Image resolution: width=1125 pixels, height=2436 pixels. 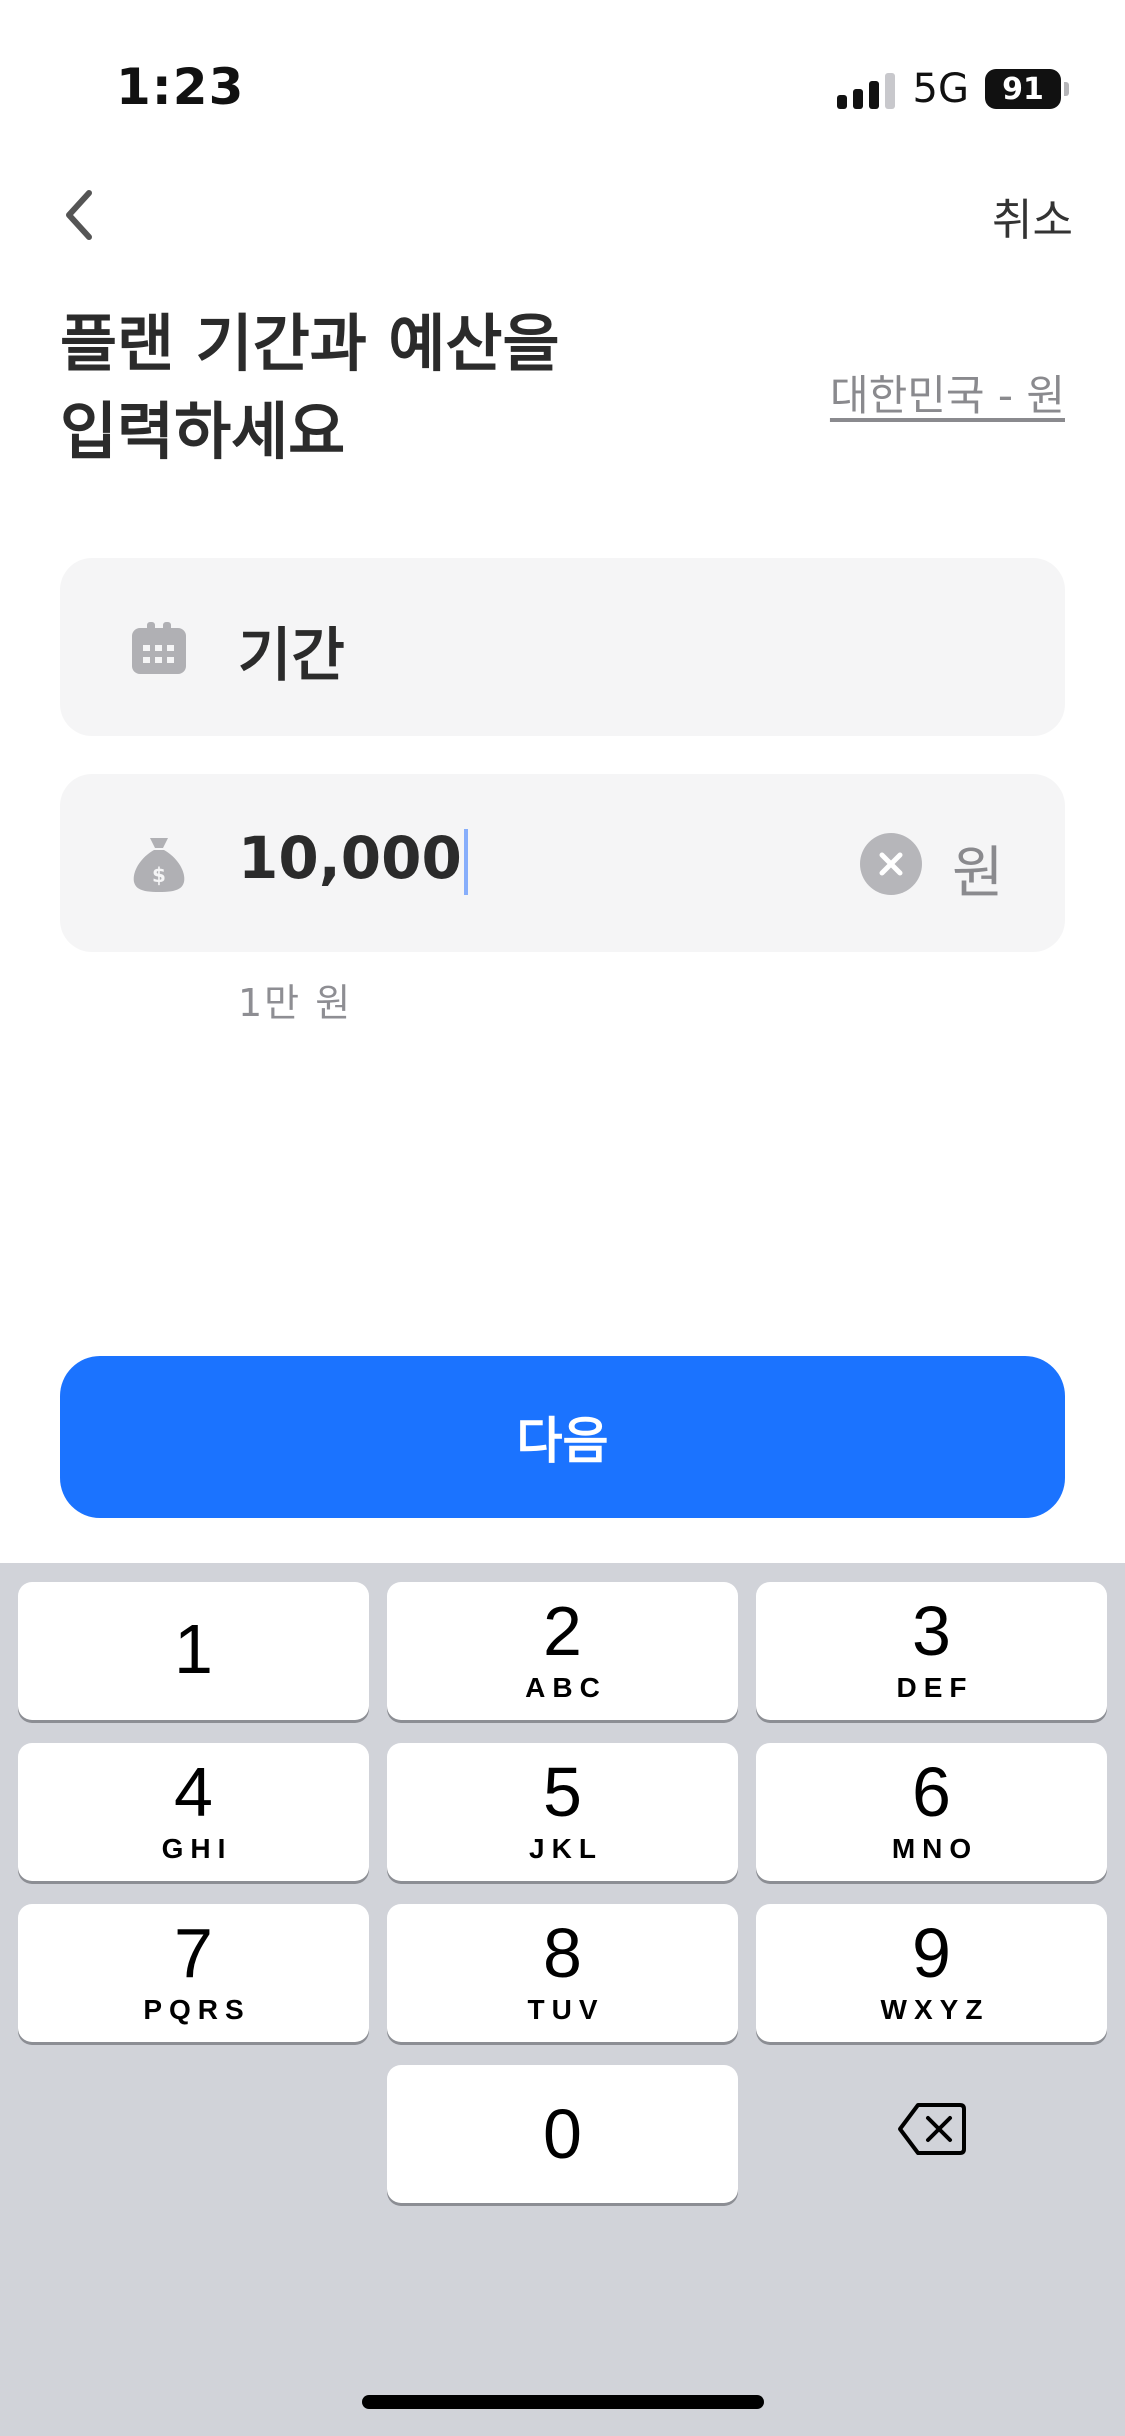 I want to click on period-field: 기간, so click(x=562, y=647).